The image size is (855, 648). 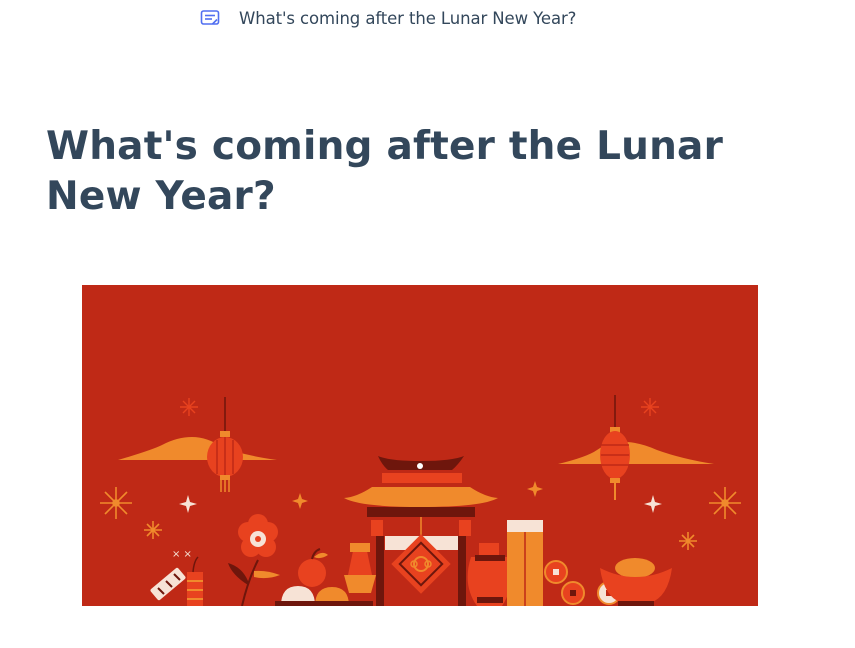 What do you see at coordinates (325, 574) in the screenshot?
I see `fruit-bowl-icon` at bounding box center [325, 574].